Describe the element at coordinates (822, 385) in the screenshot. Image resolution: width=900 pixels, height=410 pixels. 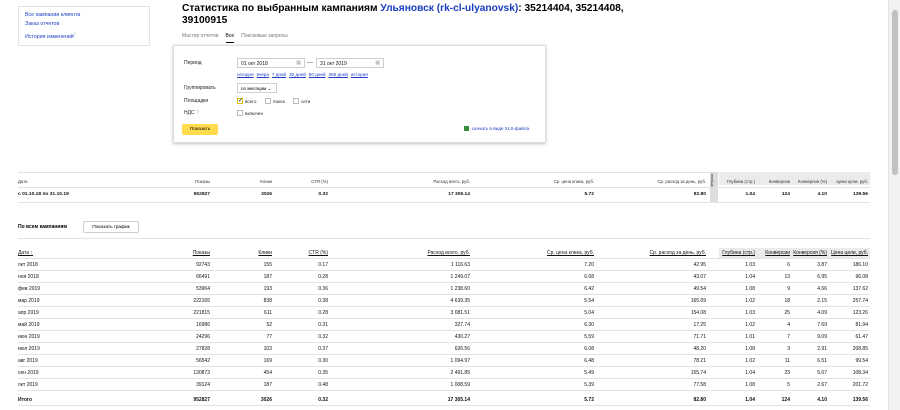
I see `cell-conv-rate: 2.67` at that location.